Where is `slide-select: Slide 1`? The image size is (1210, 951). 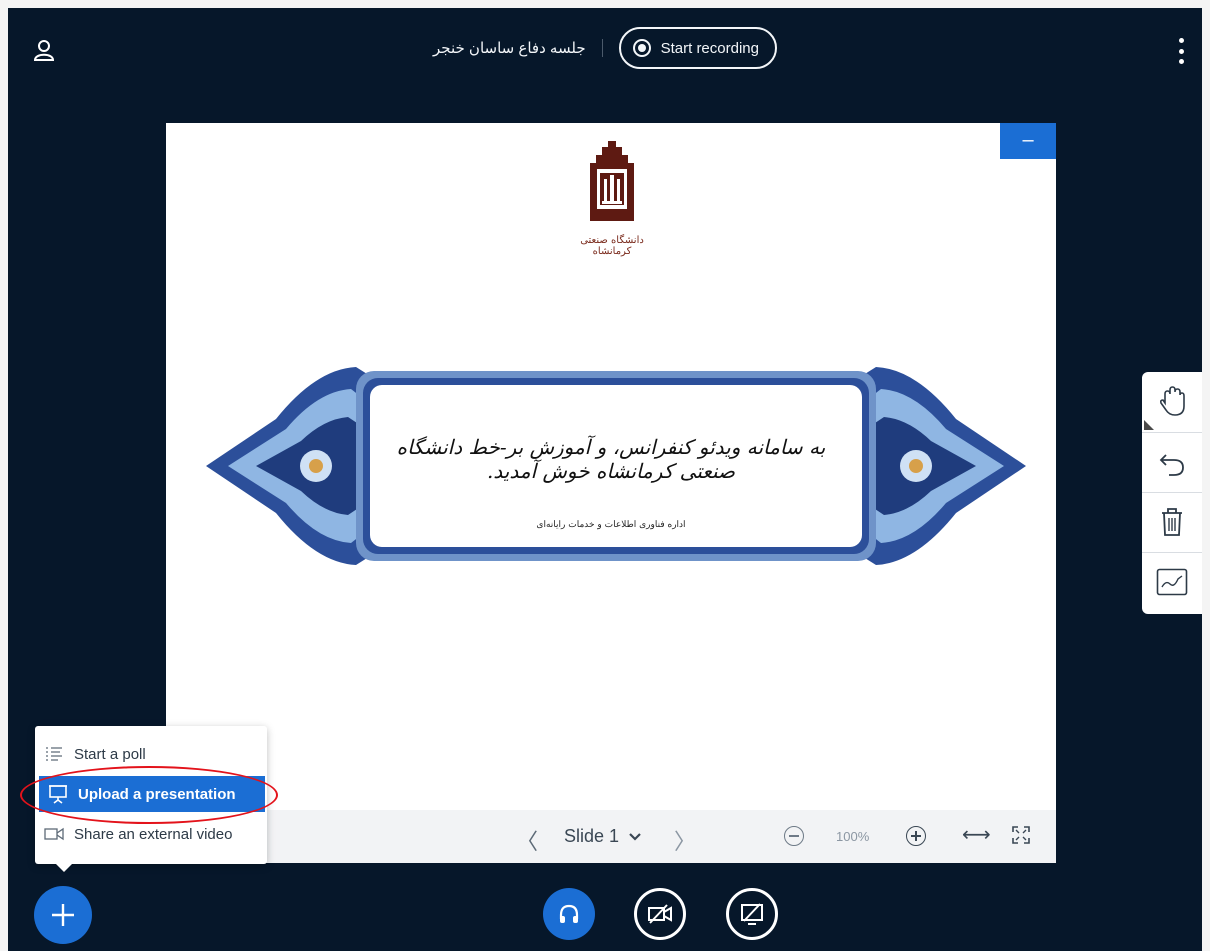
slide-select: Slide 1 is located at coordinates (602, 836).